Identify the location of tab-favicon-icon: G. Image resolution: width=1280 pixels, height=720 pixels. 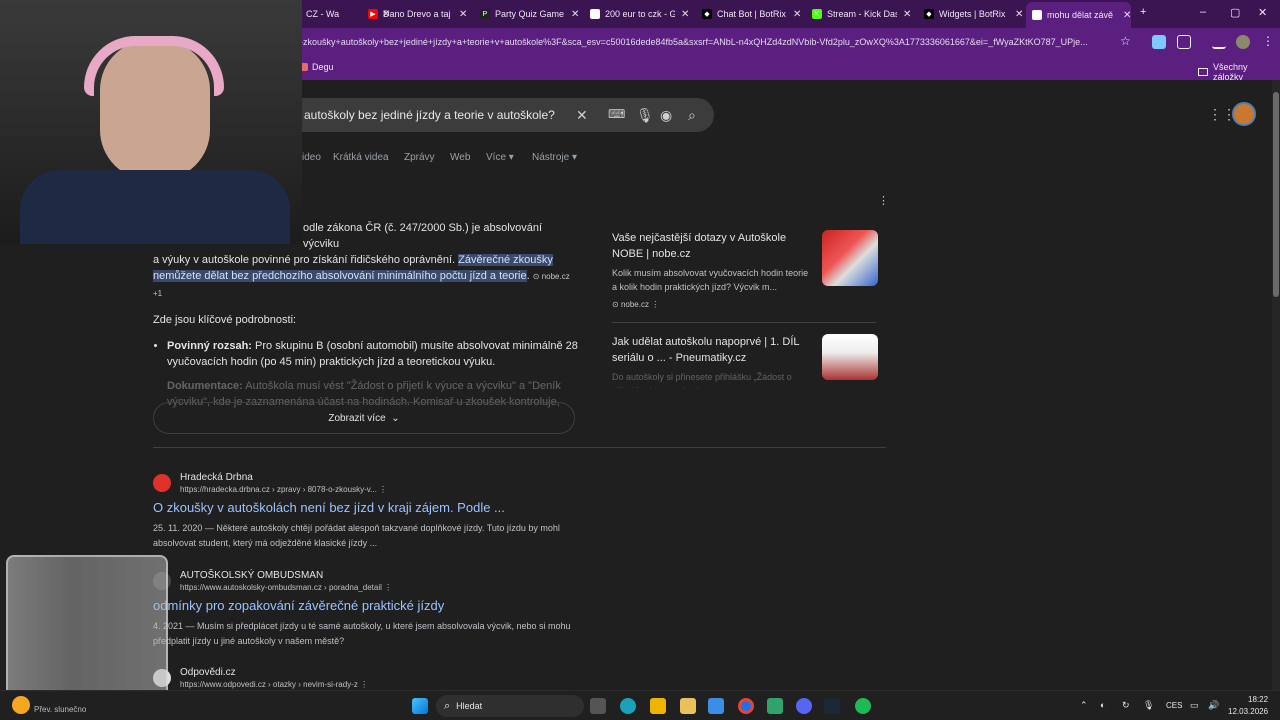
(1037, 15).